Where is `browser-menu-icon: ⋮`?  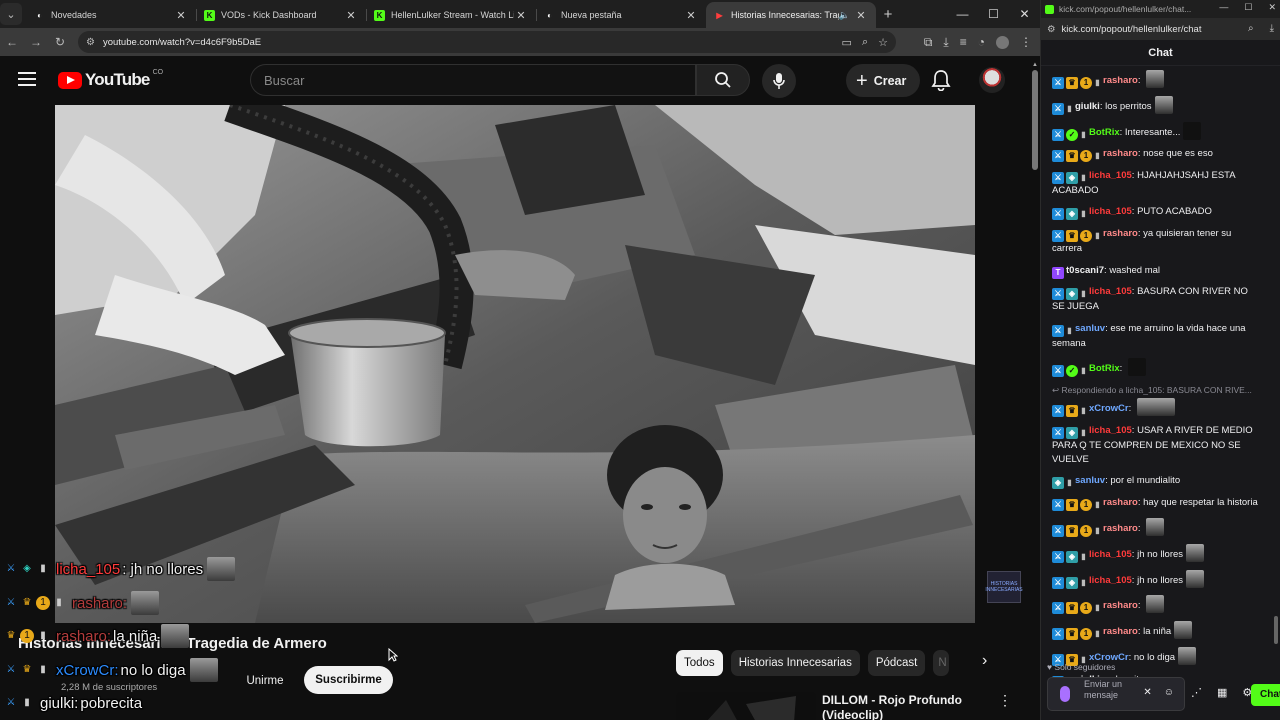
browser-menu-icon: ⋮ is located at coordinates (1026, 42).